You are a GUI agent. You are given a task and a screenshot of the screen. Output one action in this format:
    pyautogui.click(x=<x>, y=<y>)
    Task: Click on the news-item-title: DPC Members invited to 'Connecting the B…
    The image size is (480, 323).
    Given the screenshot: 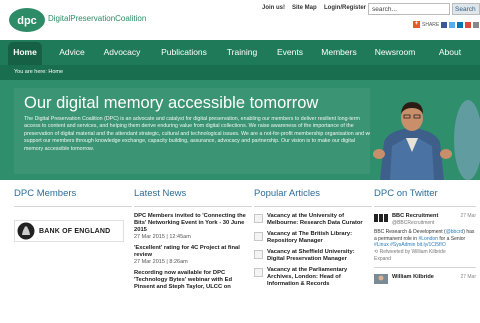 What is the action you would take?
    pyautogui.click(x=193, y=223)
    